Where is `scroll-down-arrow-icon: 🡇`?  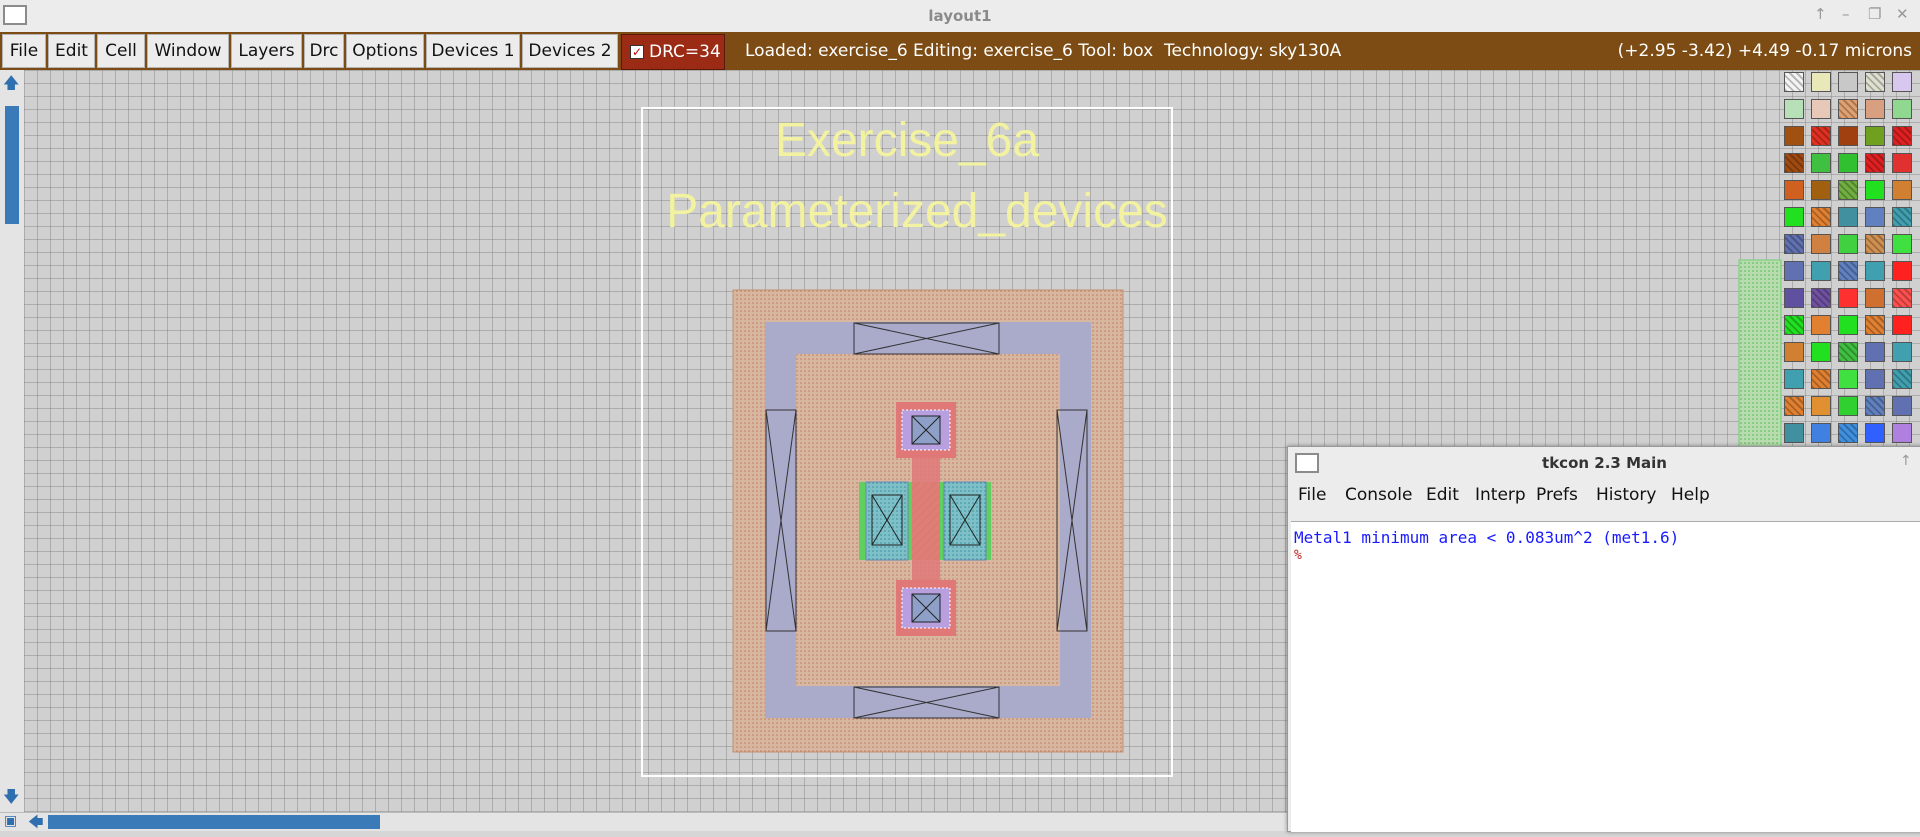 scroll-down-arrow-icon: 🡇 is located at coordinates (11, 799).